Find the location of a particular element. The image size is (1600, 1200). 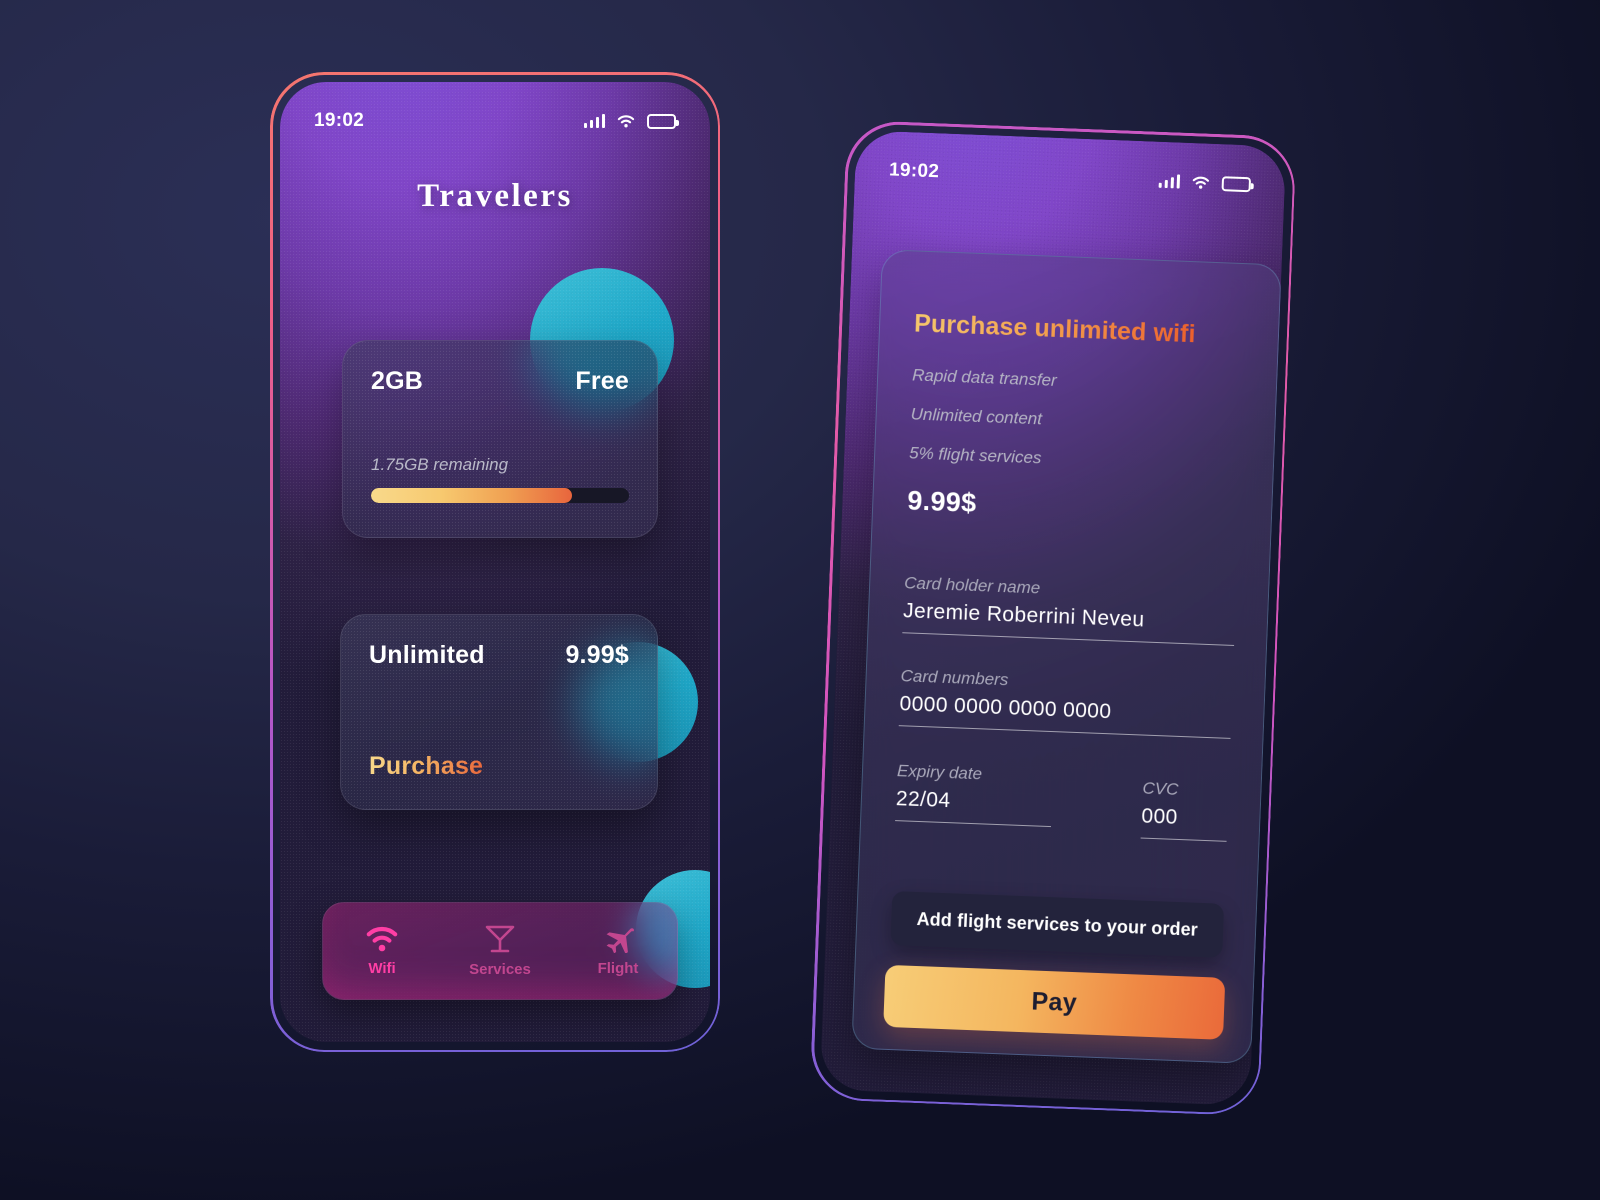

cvc-value: 000 is located at coordinates (1184, 823).